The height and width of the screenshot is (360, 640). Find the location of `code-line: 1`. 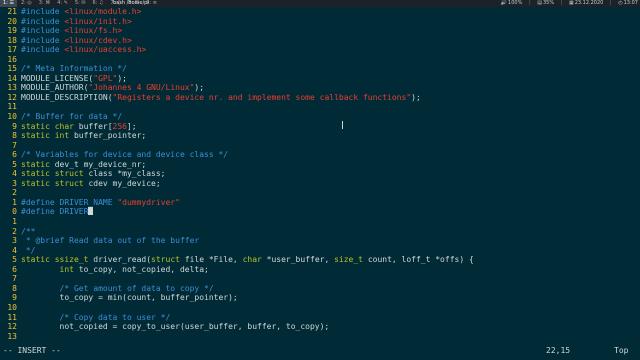

code-line: 1 is located at coordinates (320, 222).